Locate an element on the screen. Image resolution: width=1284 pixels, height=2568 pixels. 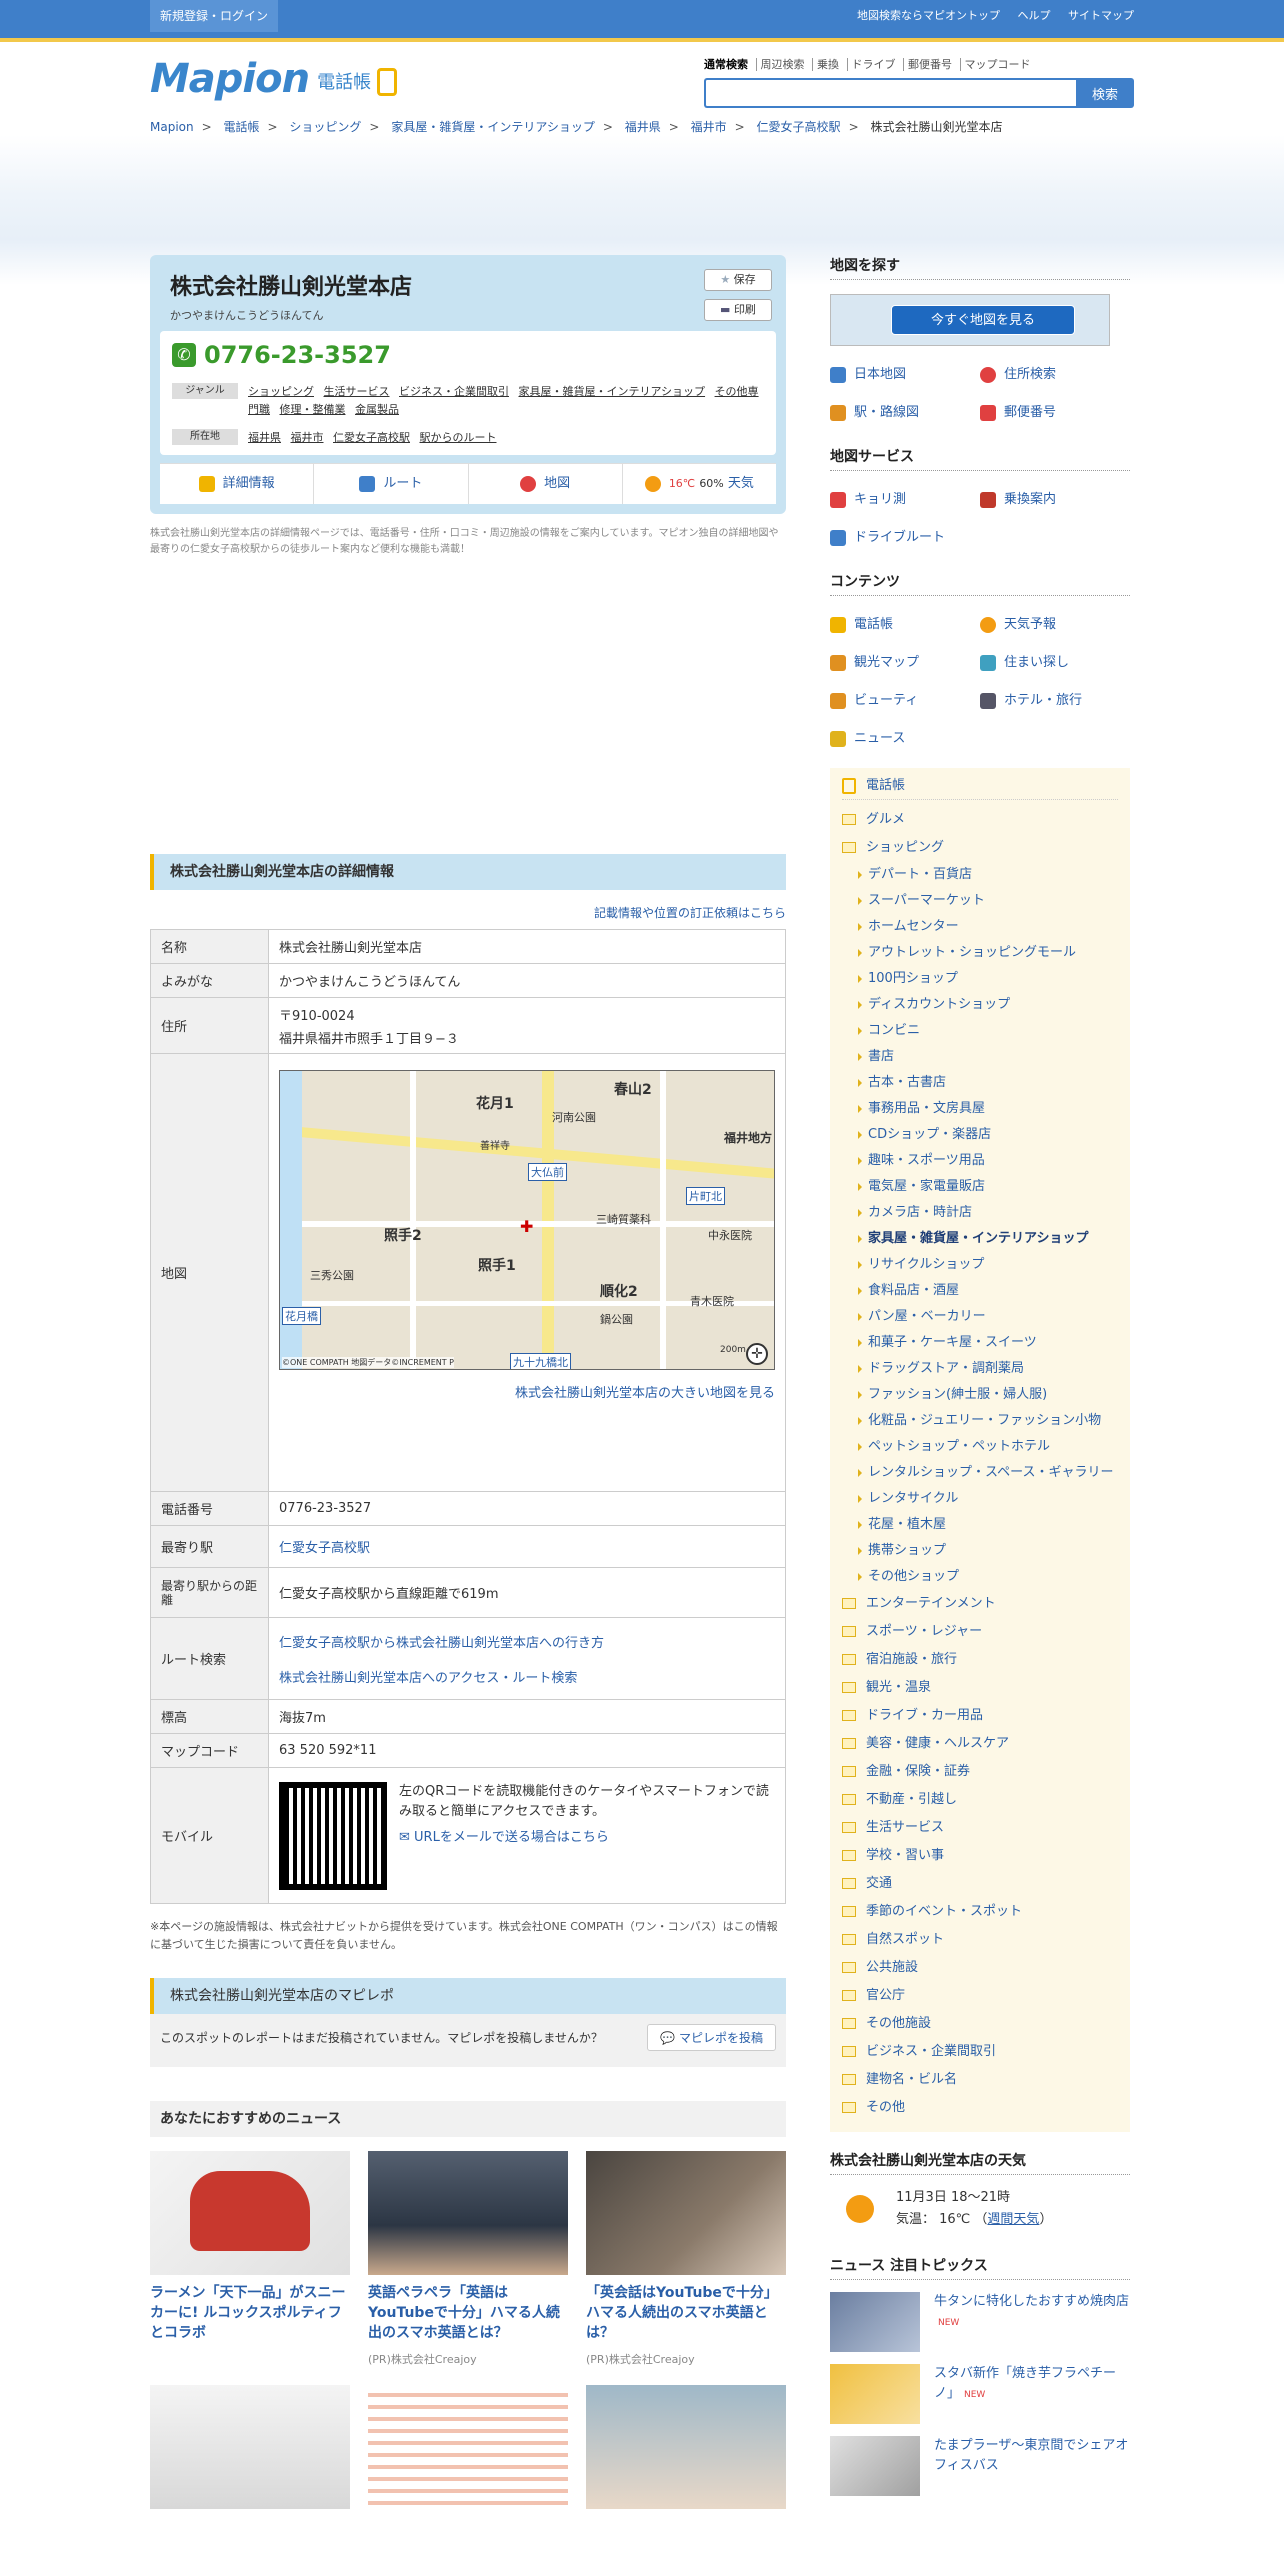
category-item: グルメ is located at coordinates (980, 820).